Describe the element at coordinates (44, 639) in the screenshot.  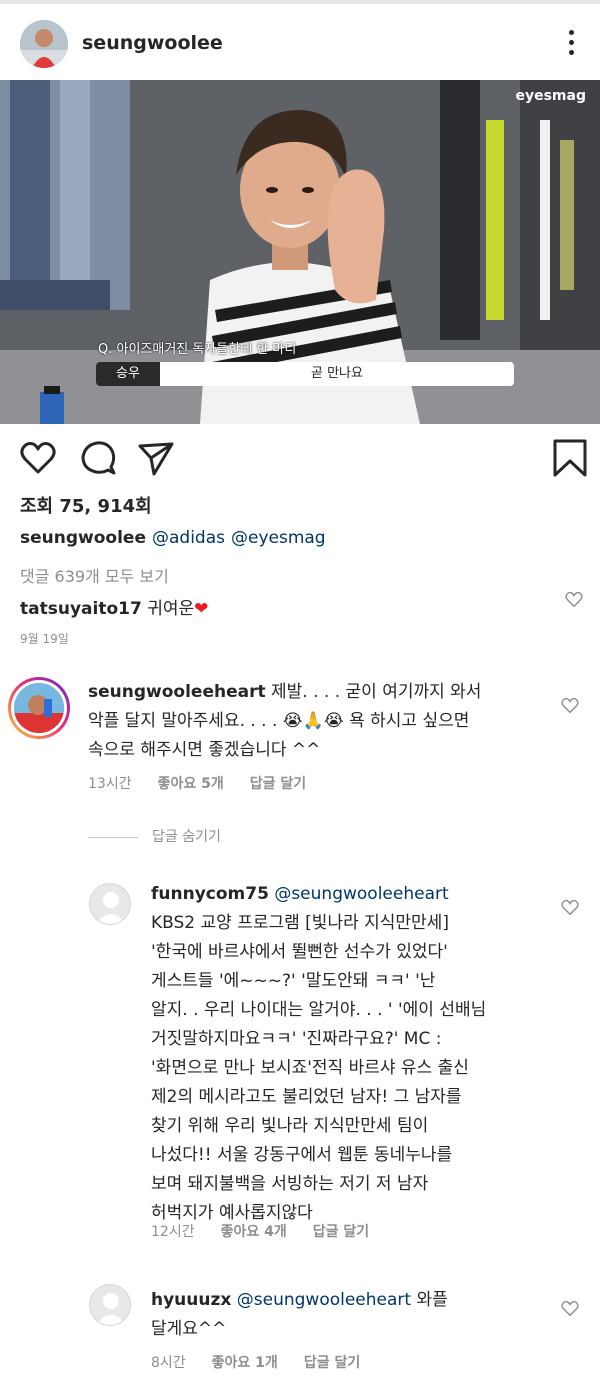
I see `post-date: 9월 19일` at that location.